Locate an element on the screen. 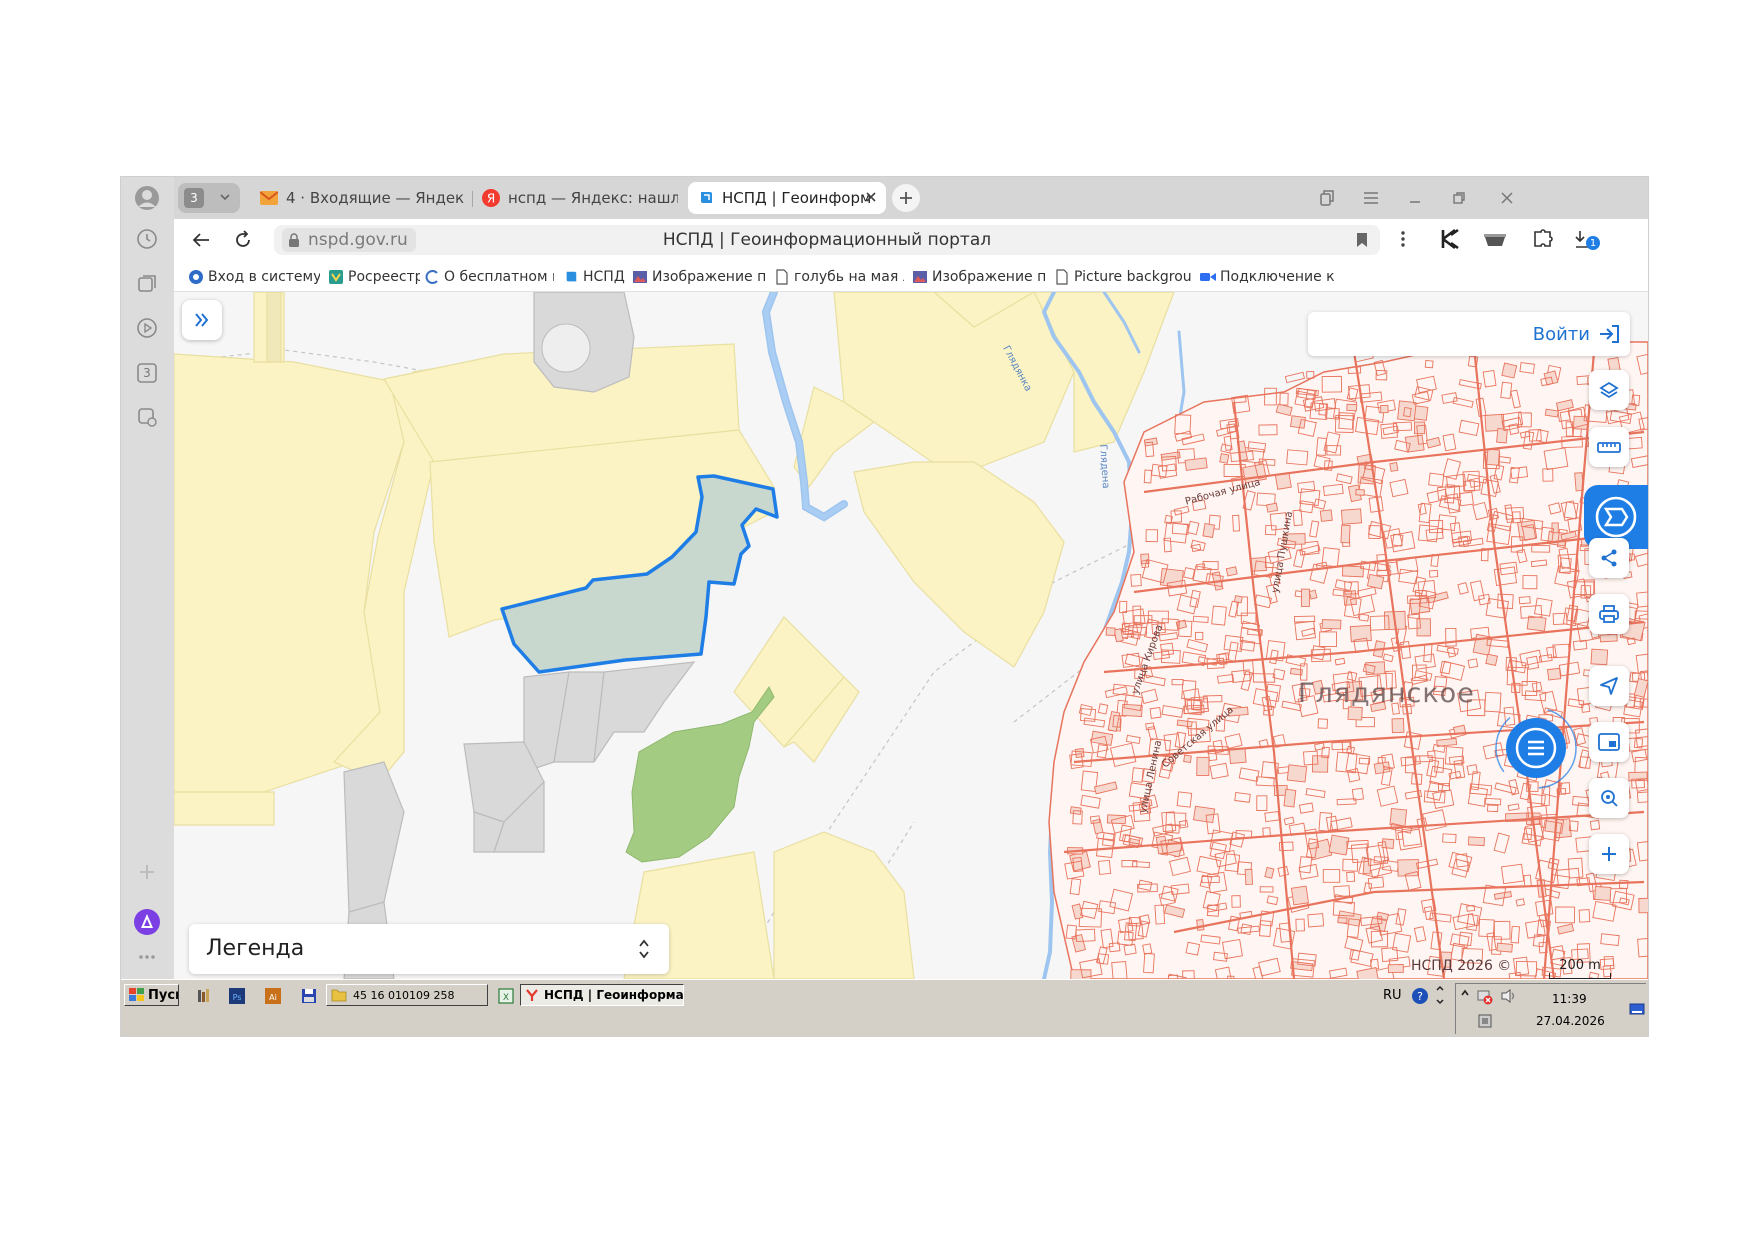  scale-bar: 200 m is located at coordinates (1580, 968).